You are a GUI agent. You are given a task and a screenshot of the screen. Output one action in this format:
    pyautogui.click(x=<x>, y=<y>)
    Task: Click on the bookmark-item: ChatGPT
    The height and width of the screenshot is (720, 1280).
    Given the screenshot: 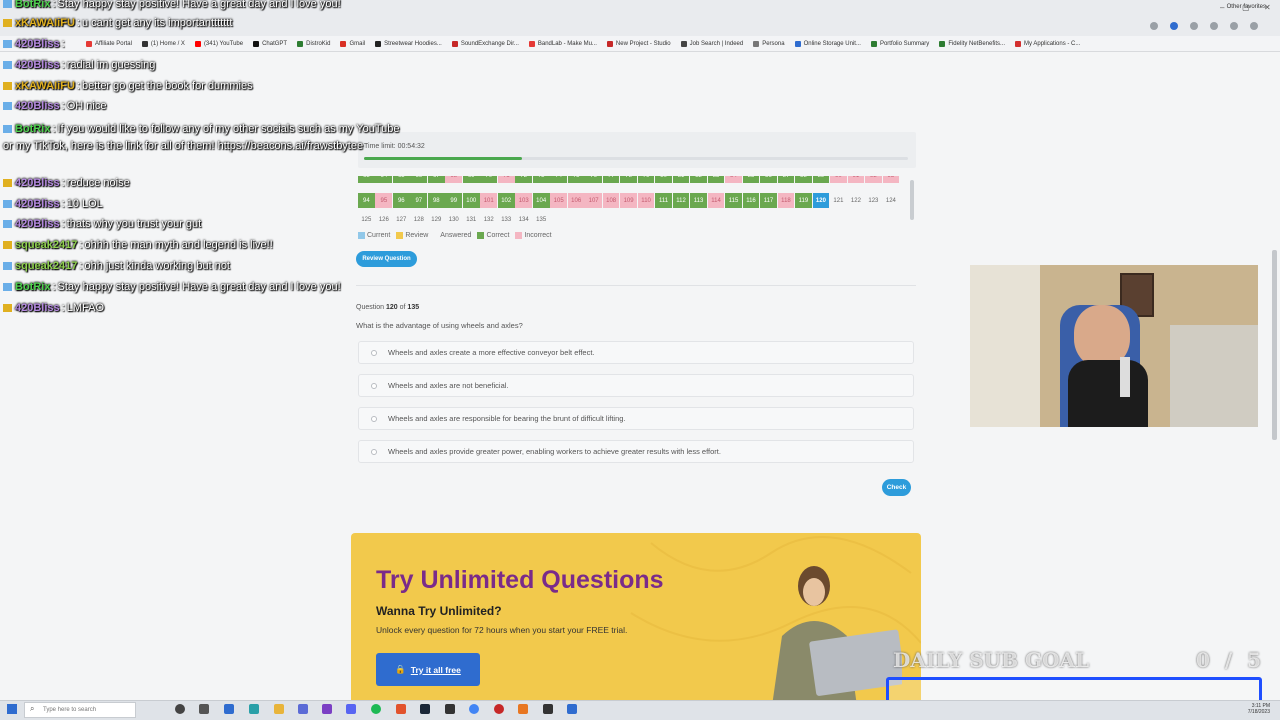 What is the action you would take?
    pyautogui.click(x=270, y=43)
    